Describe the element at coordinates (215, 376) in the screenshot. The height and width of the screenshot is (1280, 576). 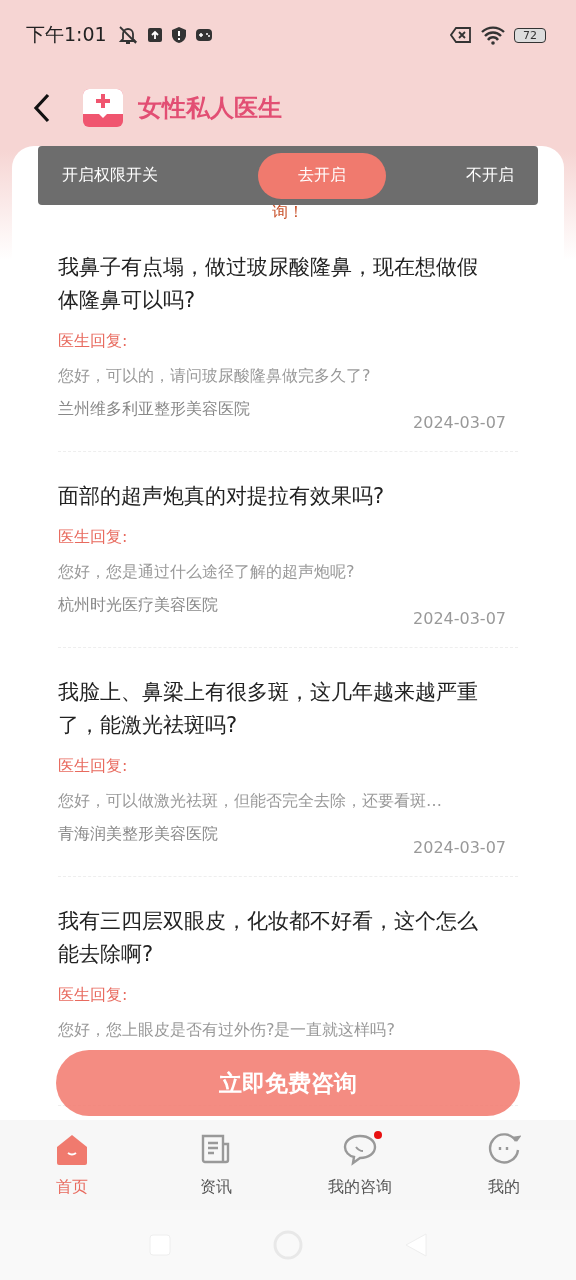
I see `answer-text: 您好，可以的，请问玻尿酸隆鼻做完多久了?` at that location.